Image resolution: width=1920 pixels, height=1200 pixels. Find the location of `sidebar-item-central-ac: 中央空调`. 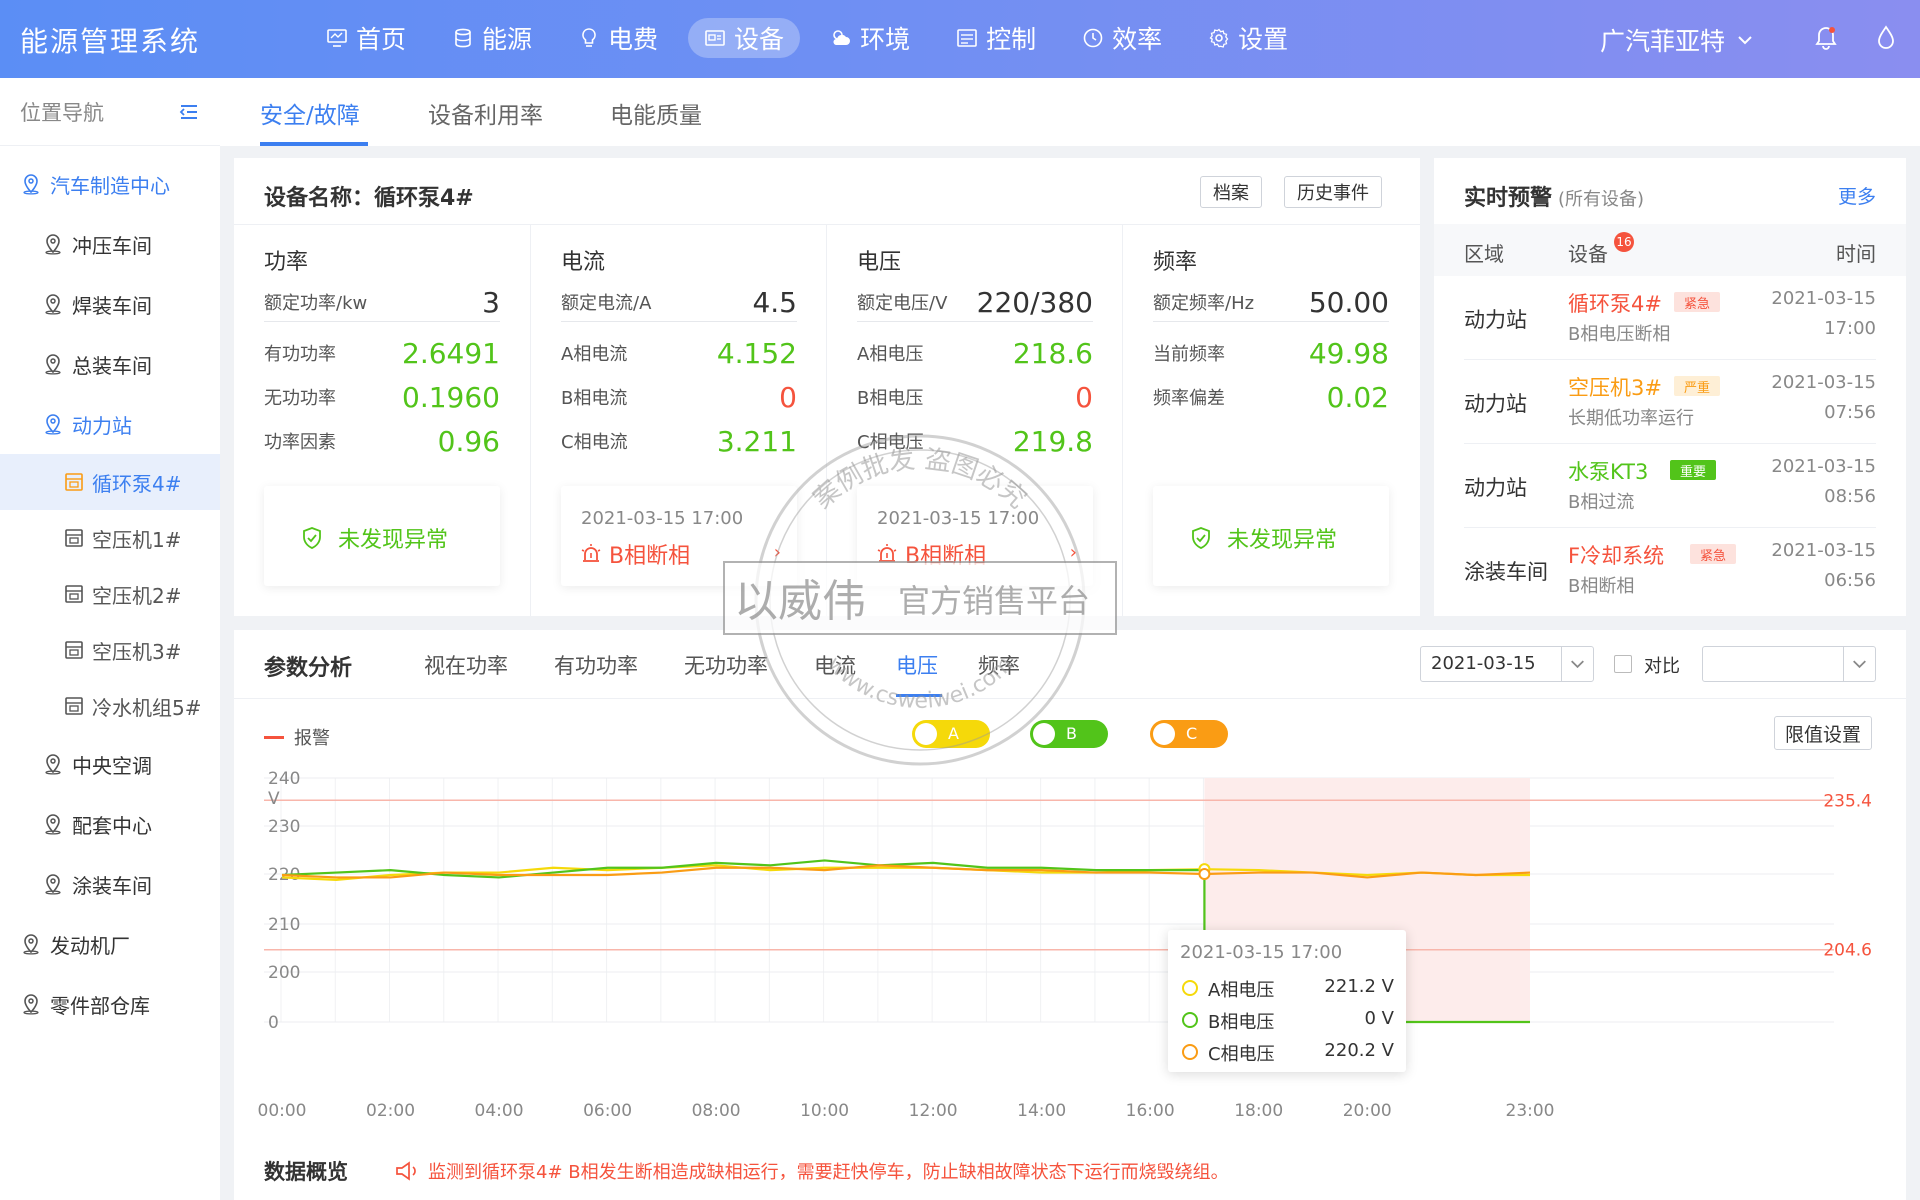

sidebar-item-central-ac: 中央空调 is located at coordinates (110, 764).